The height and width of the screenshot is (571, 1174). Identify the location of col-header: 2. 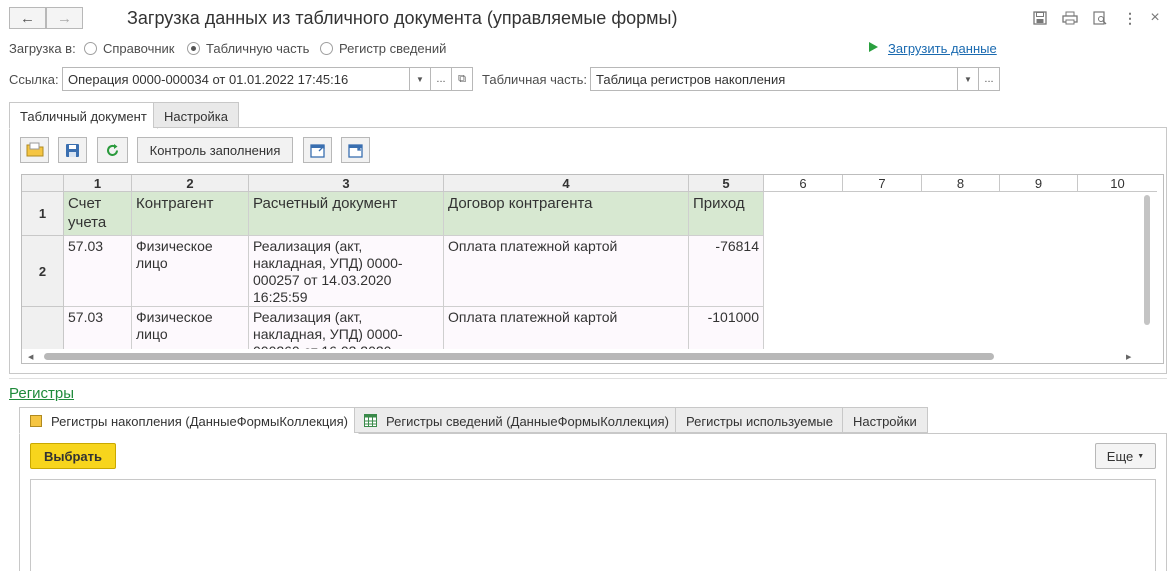
(190, 183).